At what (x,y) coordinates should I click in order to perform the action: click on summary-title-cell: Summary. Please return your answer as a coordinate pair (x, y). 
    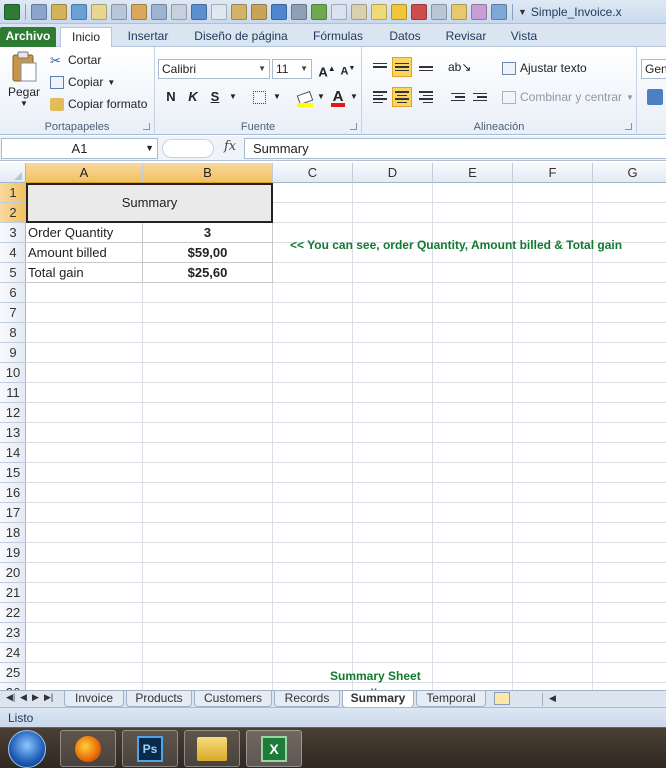
    Looking at the image, I should click on (149, 203).